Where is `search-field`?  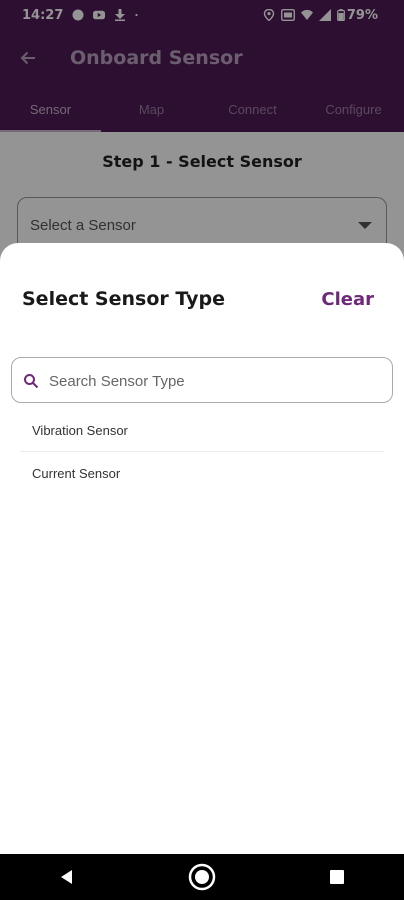
search-field is located at coordinates (202, 380).